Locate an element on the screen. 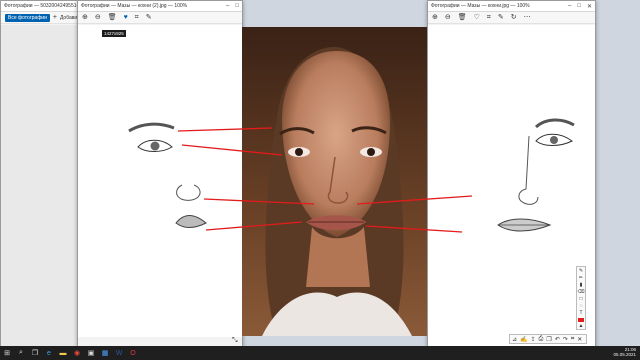 The width and height of the screenshot is (640, 360). shape-icon: □ is located at coordinates (580, 299).